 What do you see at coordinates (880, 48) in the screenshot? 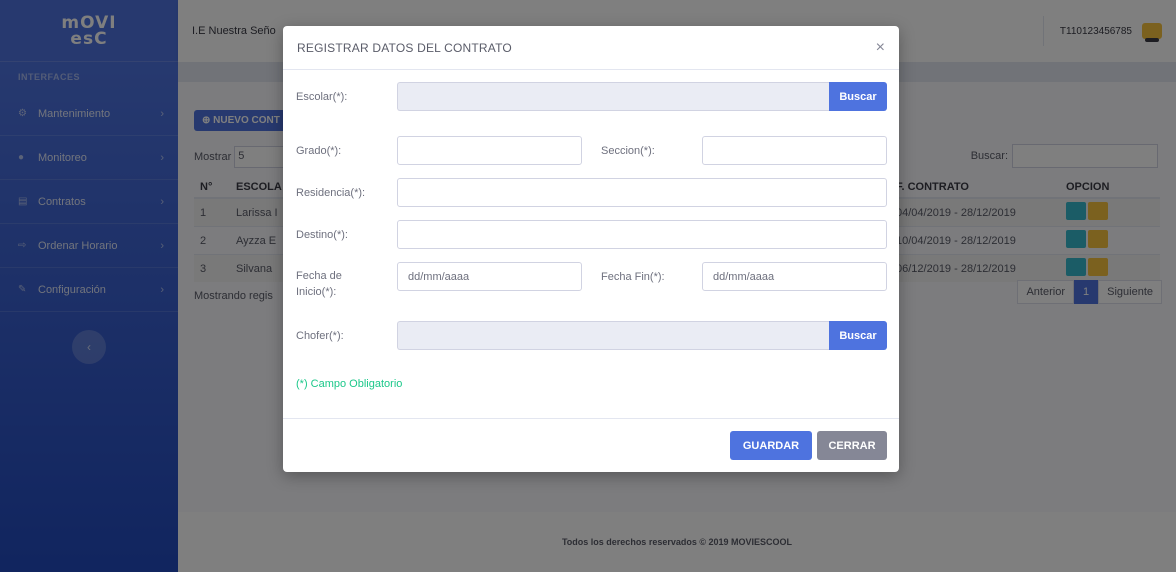
I see `close-icon: ×` at bounding box center [880, 48].